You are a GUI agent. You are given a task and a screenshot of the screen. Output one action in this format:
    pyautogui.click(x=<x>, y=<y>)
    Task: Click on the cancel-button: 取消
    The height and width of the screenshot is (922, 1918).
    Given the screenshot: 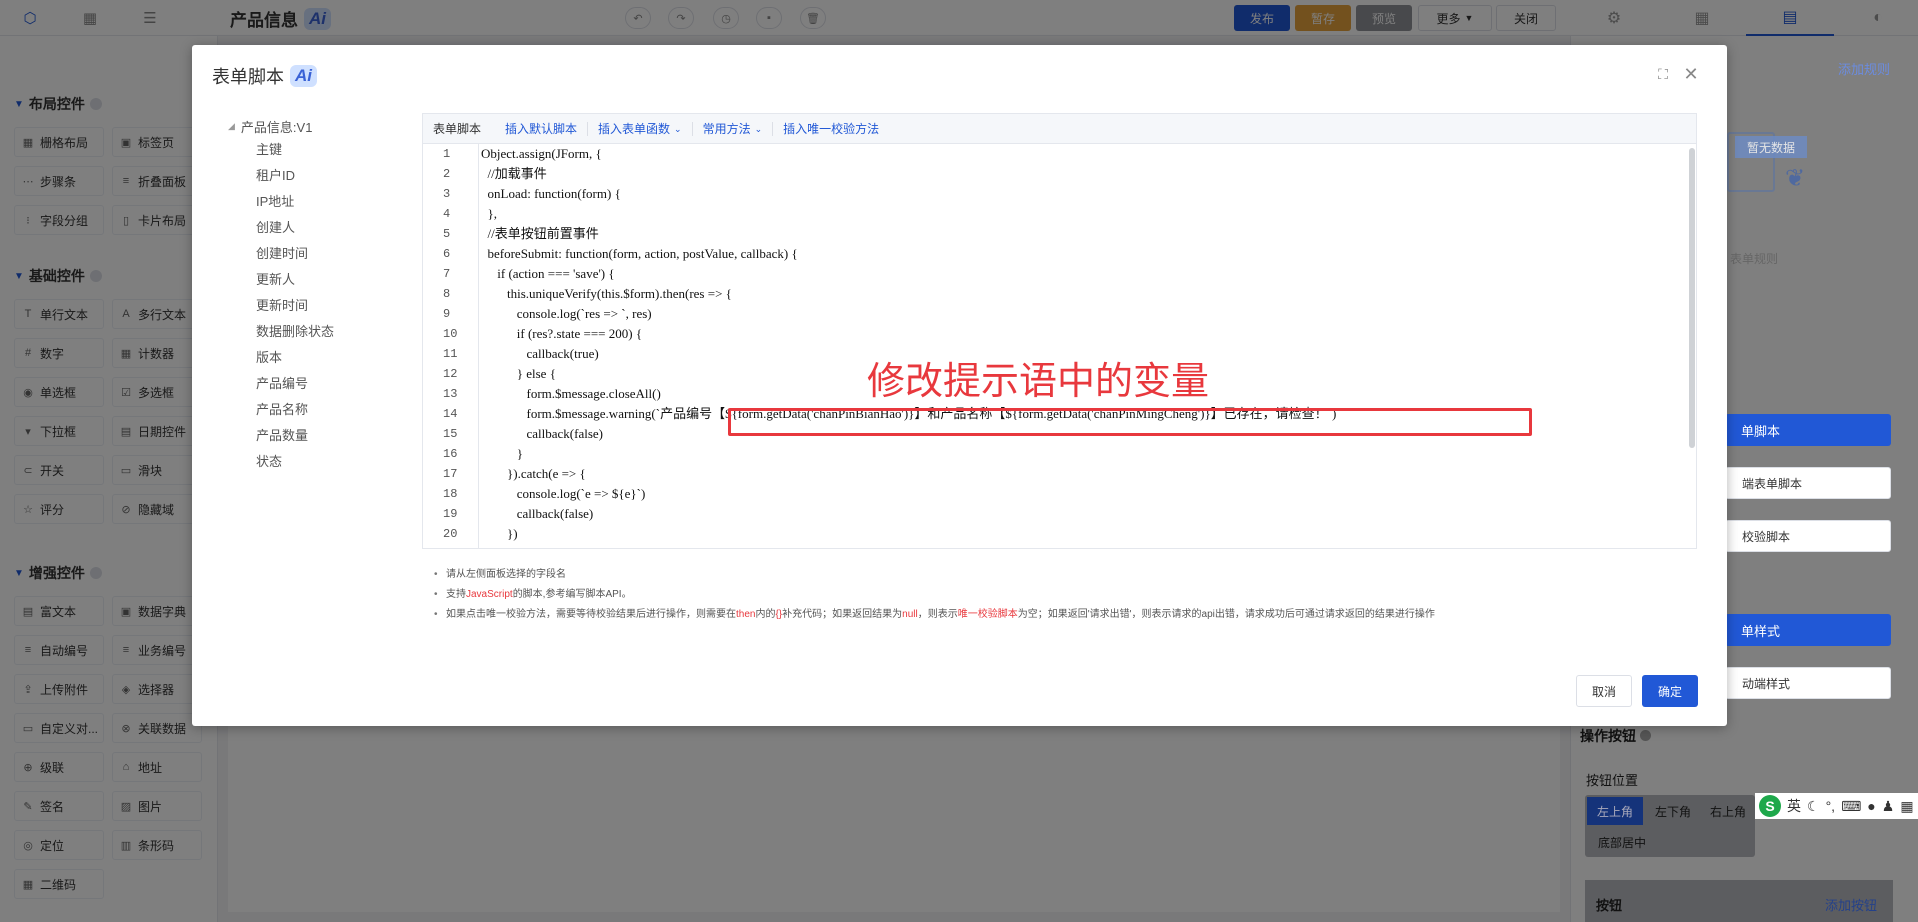 What is the action you would take?
    pyautogui.click(x=1604, y=691)
    